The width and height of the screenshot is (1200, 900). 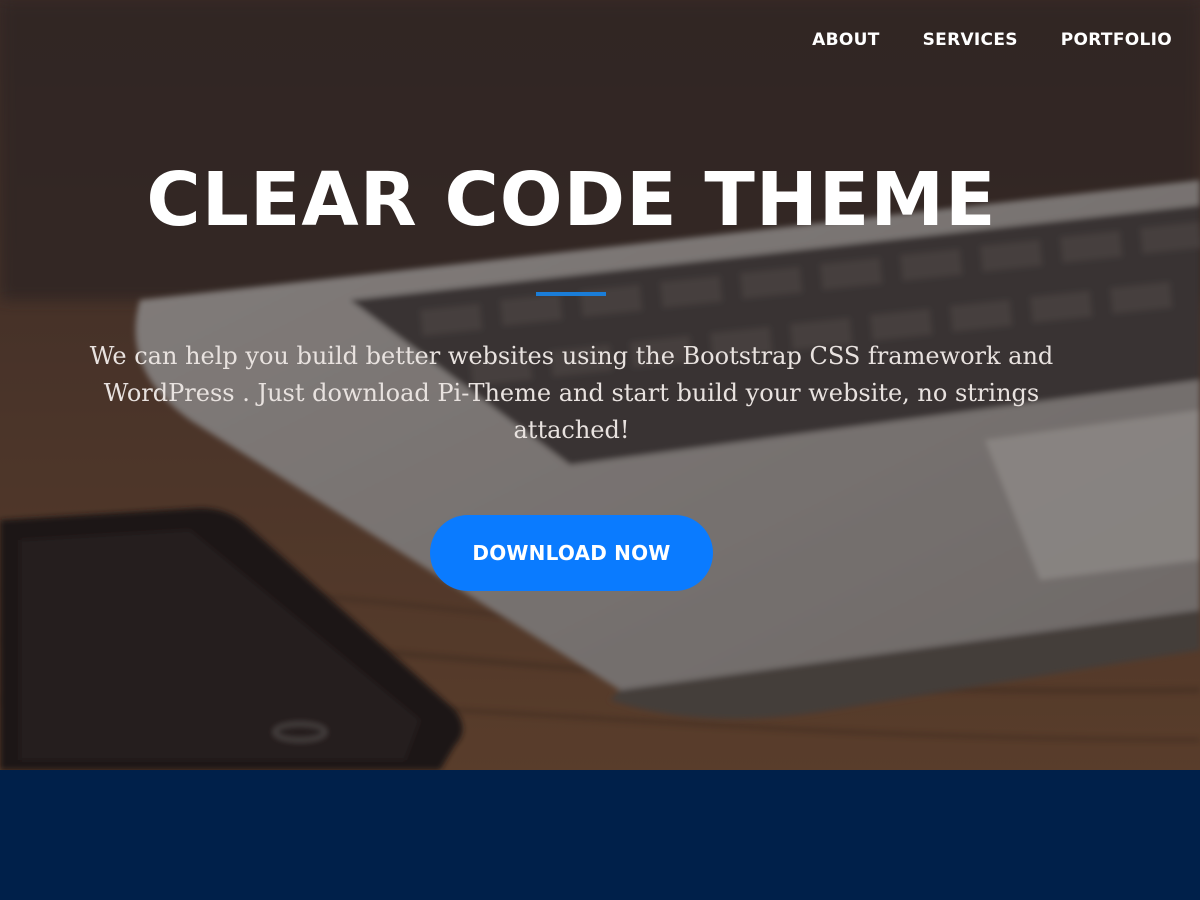 What do you see at coordinates (845, 40) in the screenshot?
I see `nav-link-about: ABOUT` at bounding box center [845, 40].